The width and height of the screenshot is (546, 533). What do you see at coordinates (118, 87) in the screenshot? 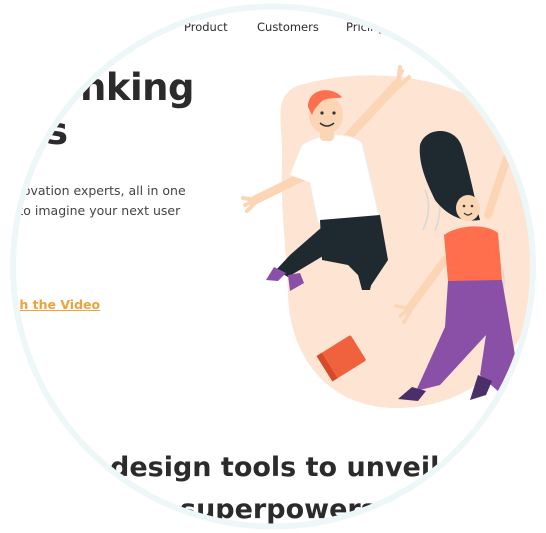
I see `hero-title-line1: hinking` at bounding box center [118, 87].